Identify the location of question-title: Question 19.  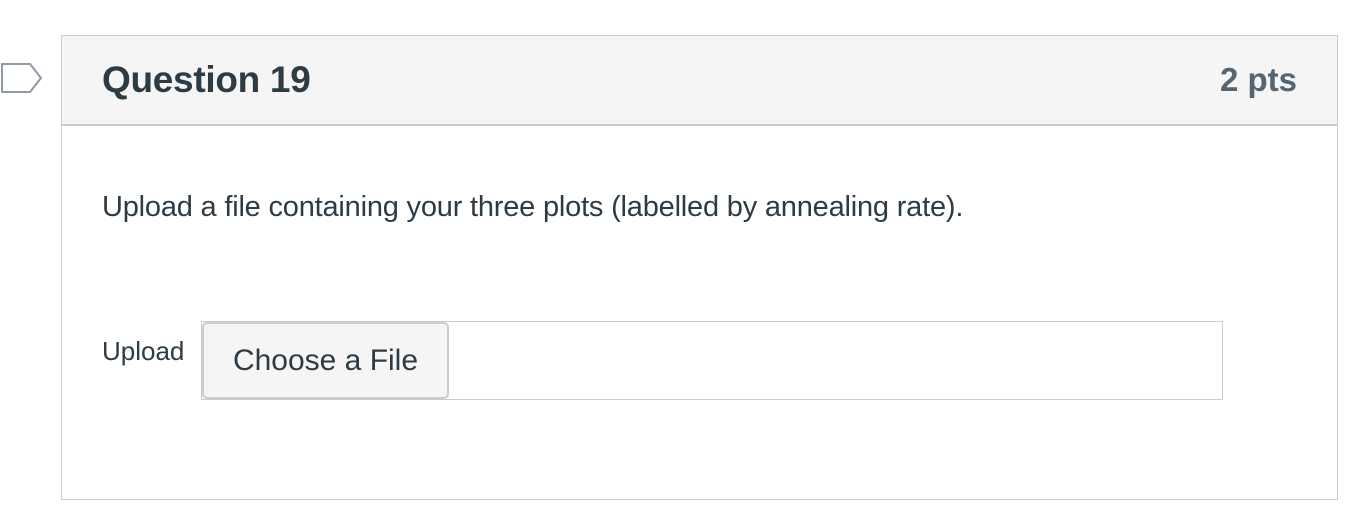
(206, 79).